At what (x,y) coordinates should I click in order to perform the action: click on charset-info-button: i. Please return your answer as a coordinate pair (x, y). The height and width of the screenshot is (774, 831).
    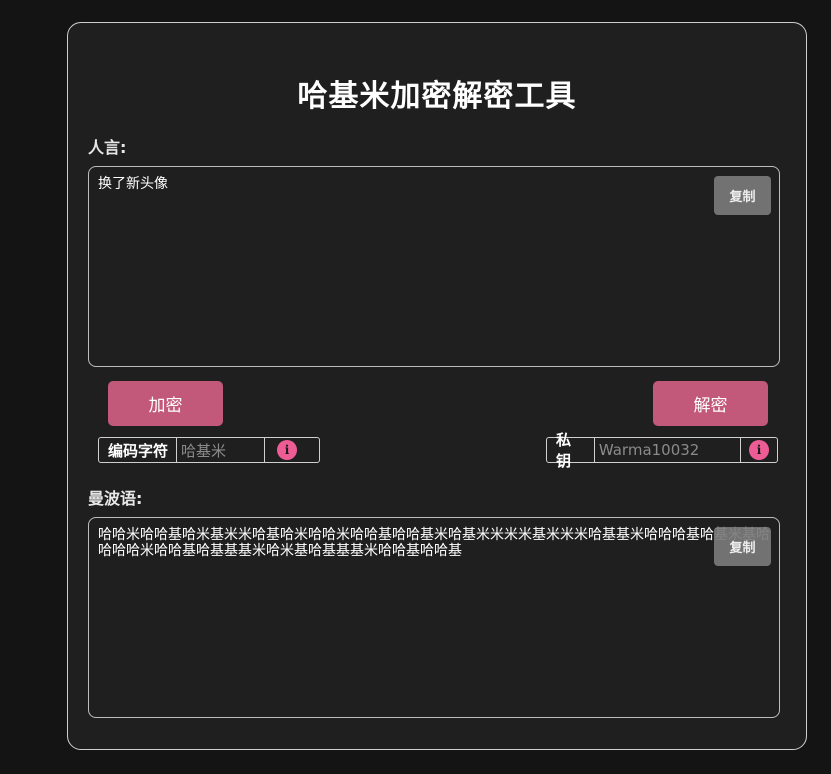
    Looking at the image, I should click on (287, 450).